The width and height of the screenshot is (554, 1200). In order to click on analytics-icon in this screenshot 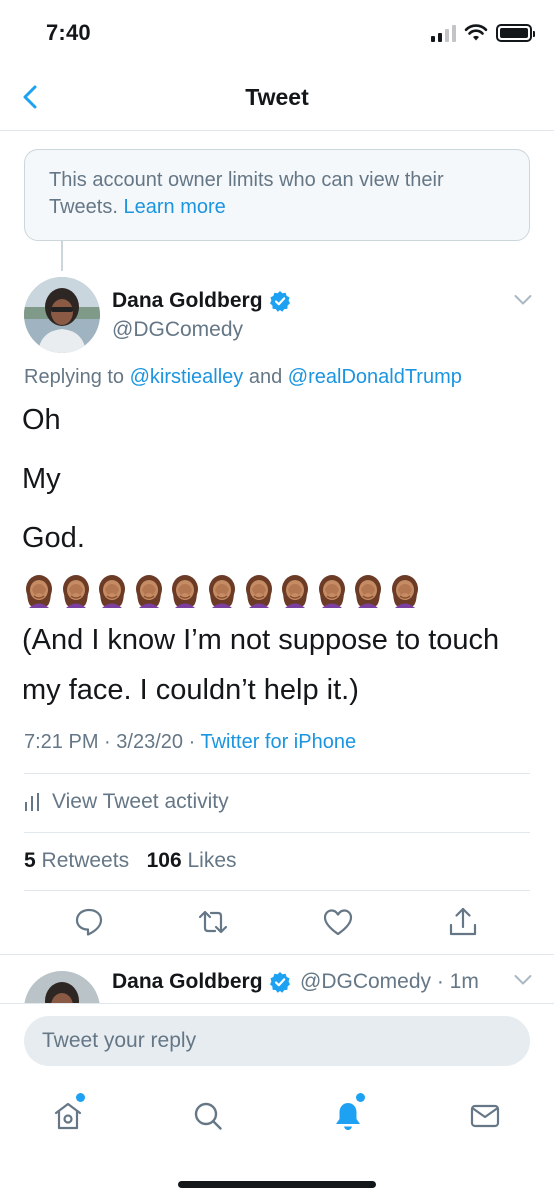, I will do `click(32, 802)`.